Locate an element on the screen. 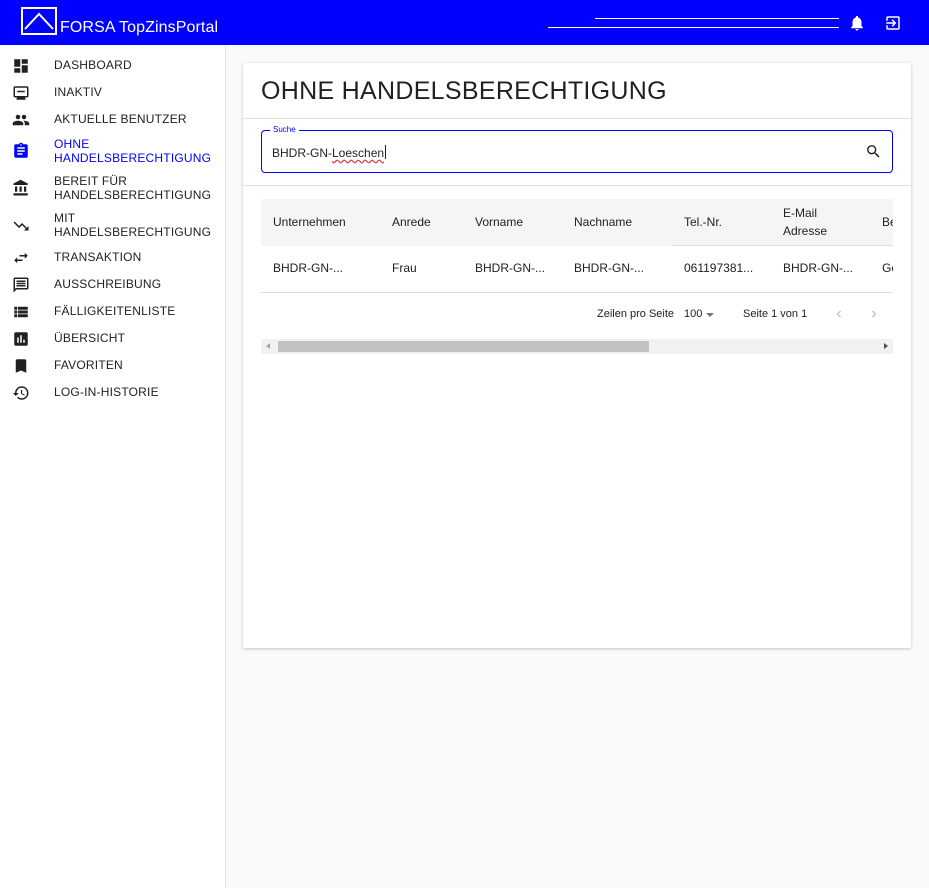 This screenshot has height=888, width=929. search-value-prefix: BHDR-GN- is located at coordinates (302, 153).